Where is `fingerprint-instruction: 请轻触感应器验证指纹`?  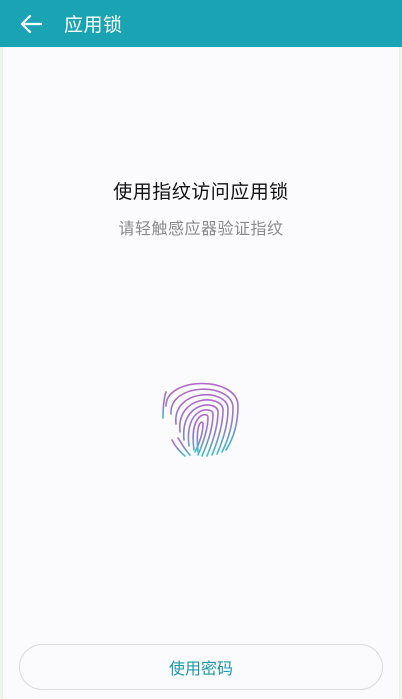 fingerprint-instruction: 请轻触感应器验证指纹 is located at coordinates (201, 228).